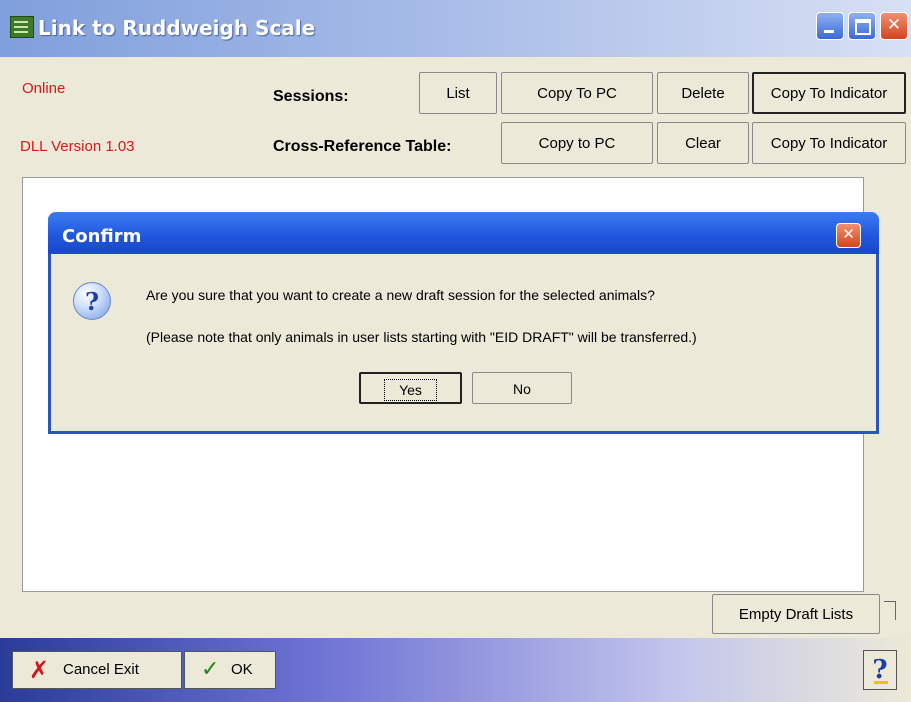 Image resolution: width=911 pixels, height=702 pixels. I want to click on dialog-title: Confirm, so click(102, 236).